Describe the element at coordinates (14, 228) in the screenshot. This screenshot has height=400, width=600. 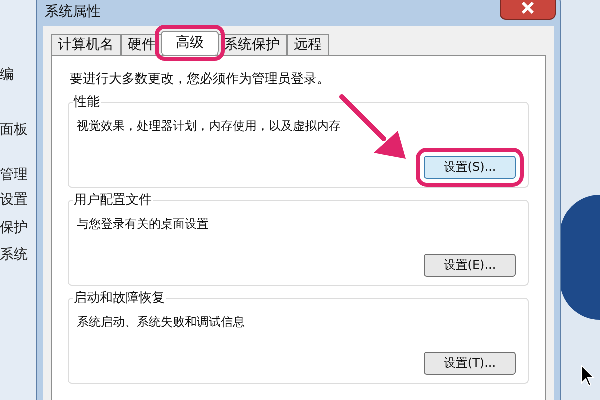
I see `background-text: 保护` at that location.